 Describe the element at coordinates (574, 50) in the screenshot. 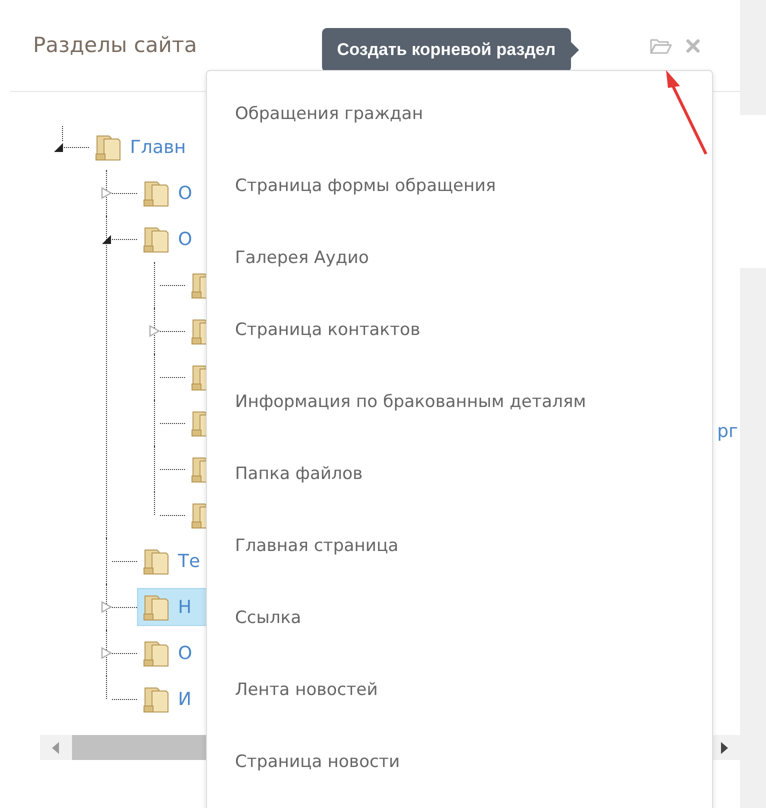

I see `tooltip-pointer-icon` at that location.